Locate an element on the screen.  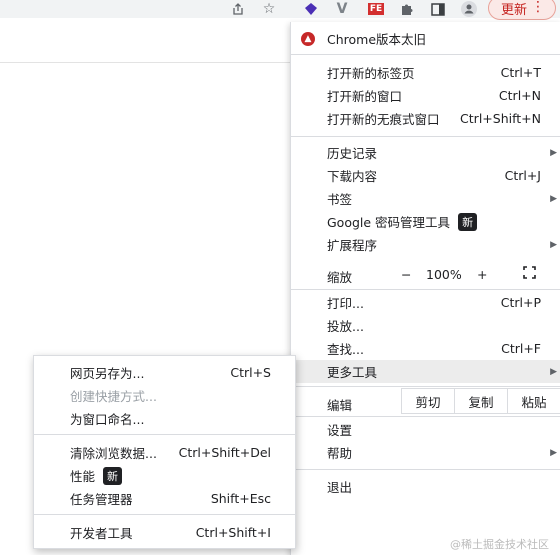
submenu-item-task-manager: 任务管理器 Shift+Esc is located at coordinates (164, 498).